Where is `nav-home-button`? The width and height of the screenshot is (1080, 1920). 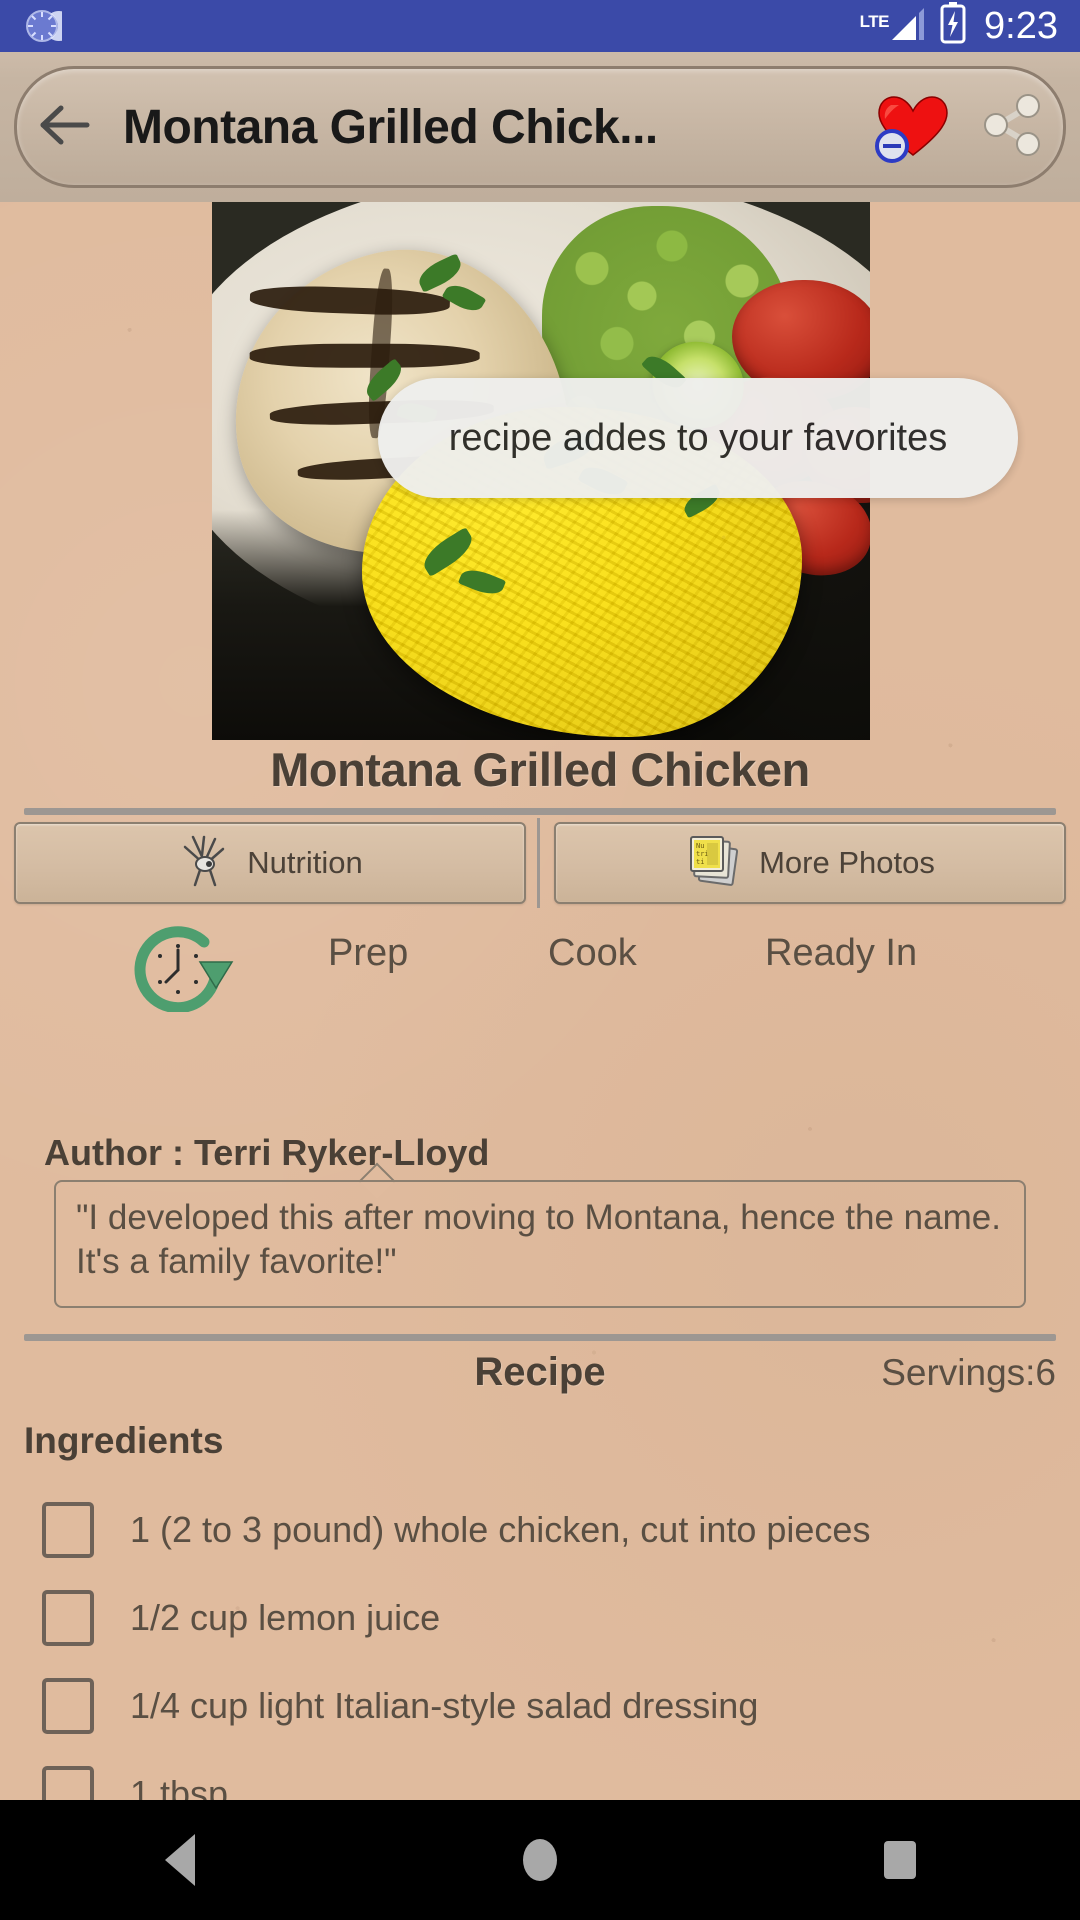 nav-home-button is located at coordinates (540, 1860).